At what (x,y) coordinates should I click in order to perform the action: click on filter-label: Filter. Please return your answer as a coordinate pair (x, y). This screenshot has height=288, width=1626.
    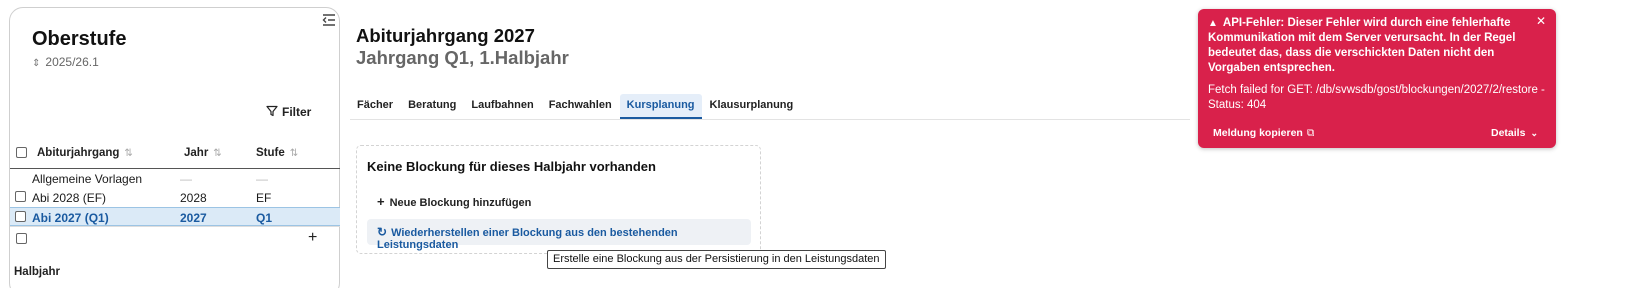
    Looking at the image, I should click on (297, 112).